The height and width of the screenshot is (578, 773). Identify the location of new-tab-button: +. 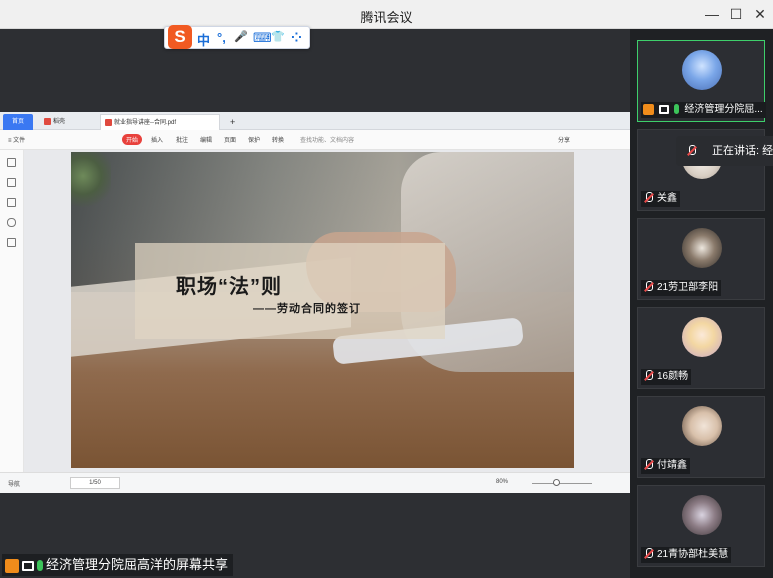
(232, 122).